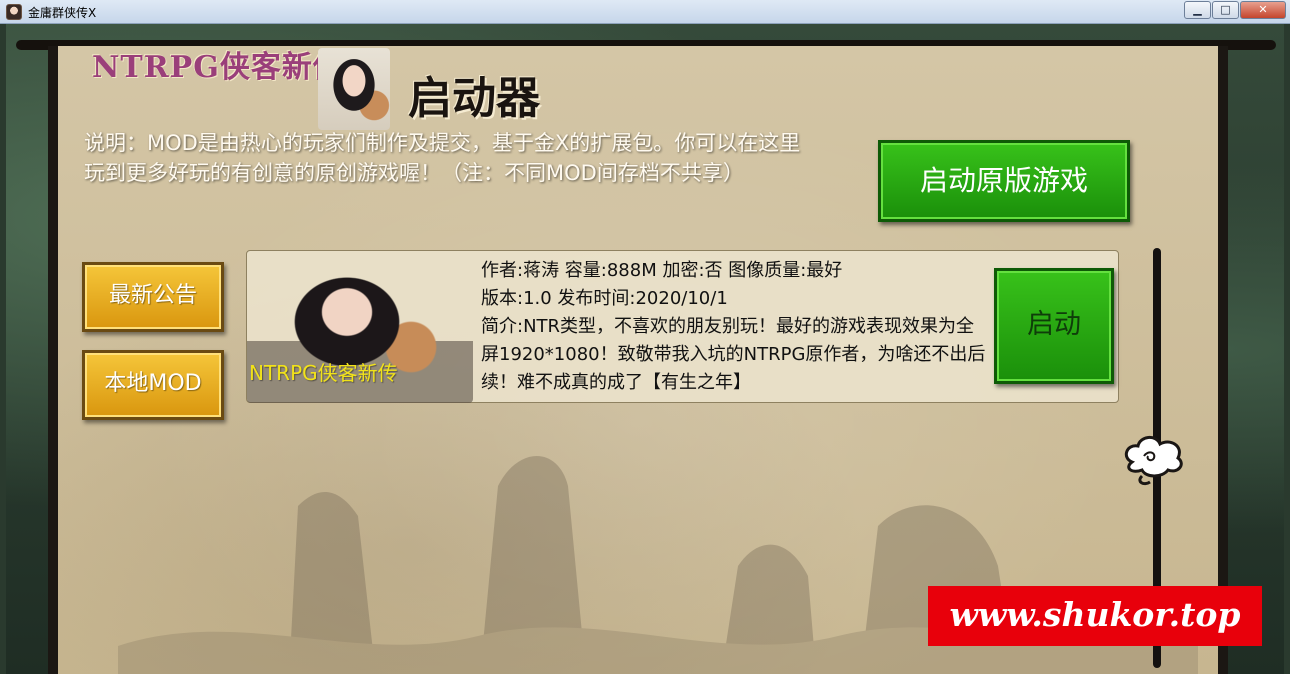  I want to click on mod-meta: 作者:蒋涛 容量:888M 加密:否 图像质量:最好, so click(662, 270).